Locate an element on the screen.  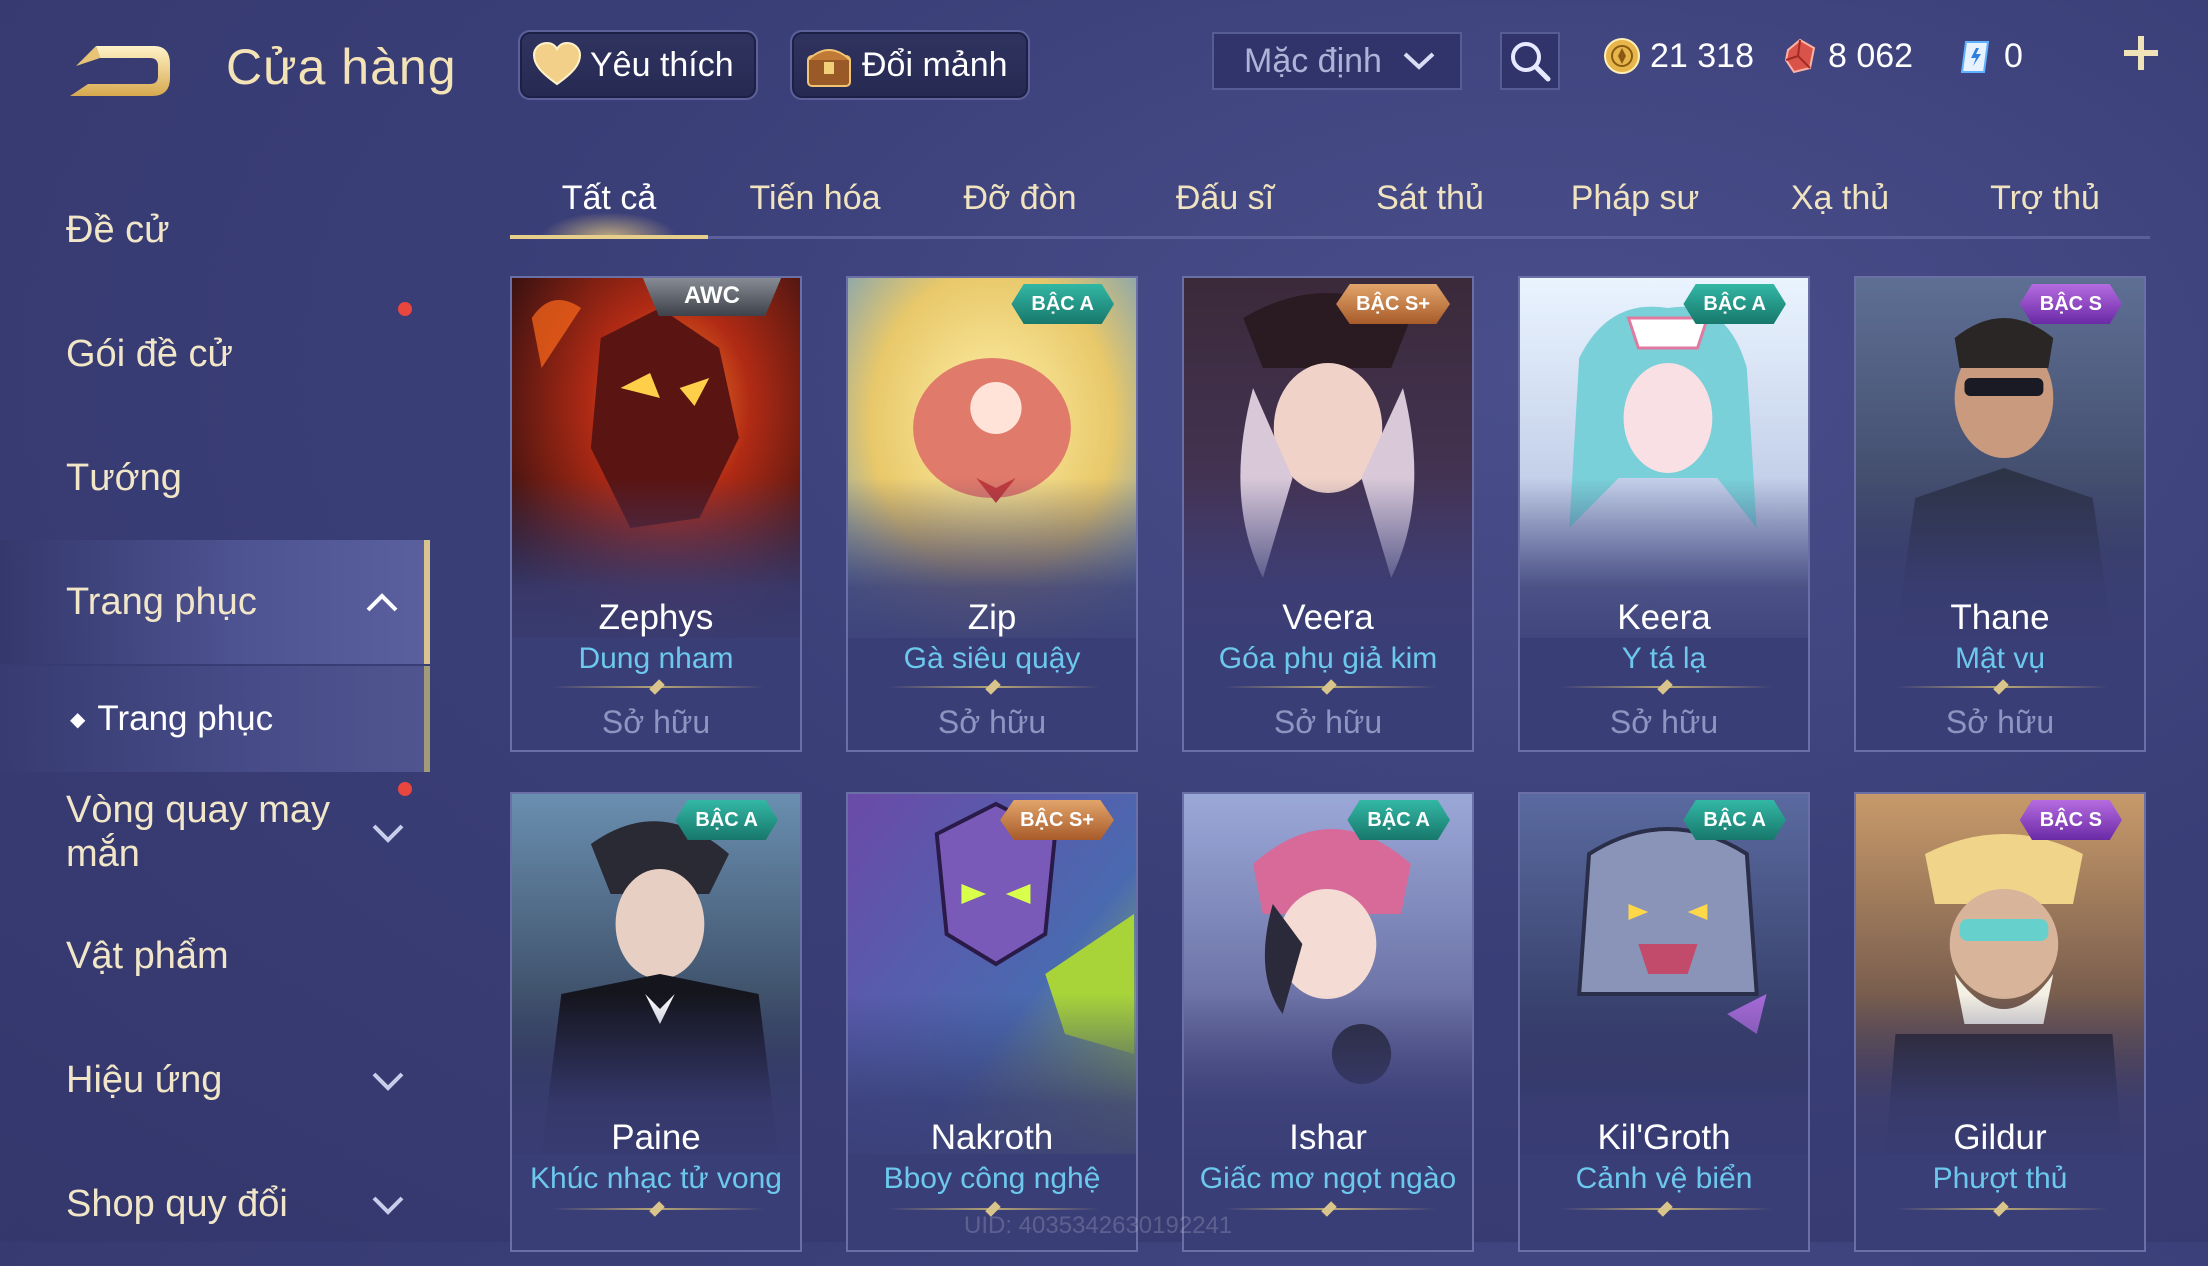
sidebar-item-effects: Hiệu ứng is located at coordinates (215, 1080).